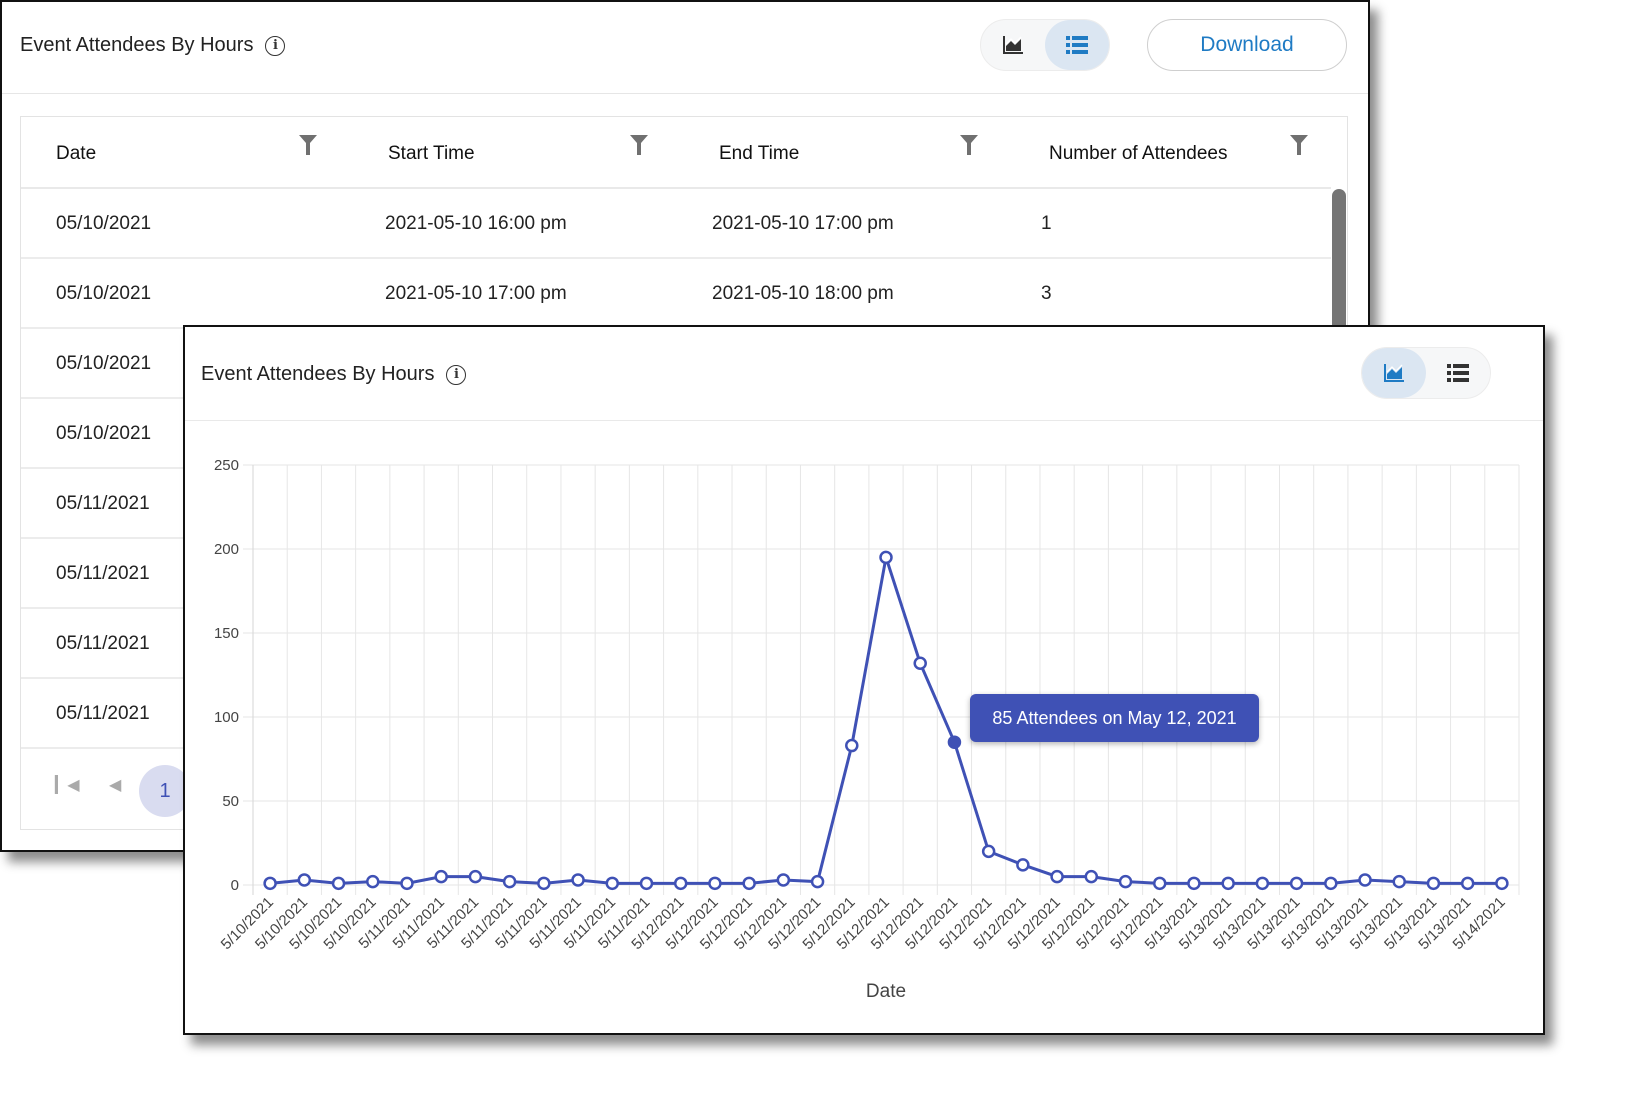 Image resolution: width=1648 pixels, height=1113 pixels. Describe the element at coordinates (803, 293) in the screenshot. I see `end-time-cell: 2021-05-10 18:00 pm` at that location.